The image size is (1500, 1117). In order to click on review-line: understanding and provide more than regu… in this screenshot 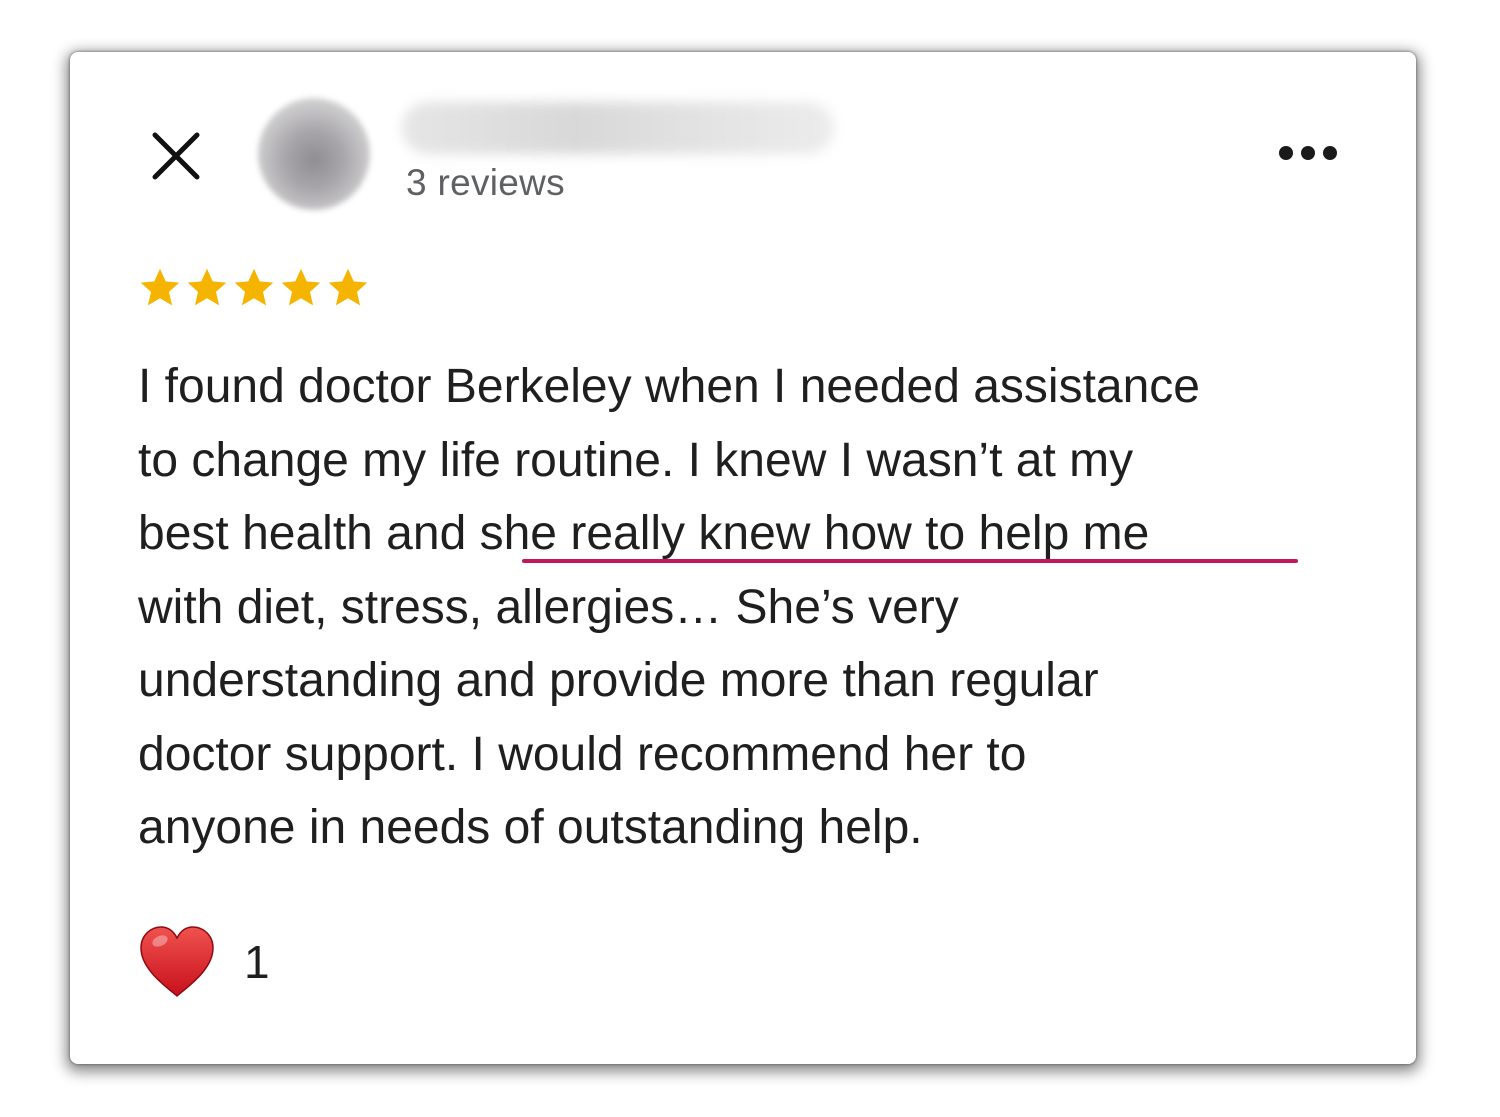, I will do `click(618, 680)`.